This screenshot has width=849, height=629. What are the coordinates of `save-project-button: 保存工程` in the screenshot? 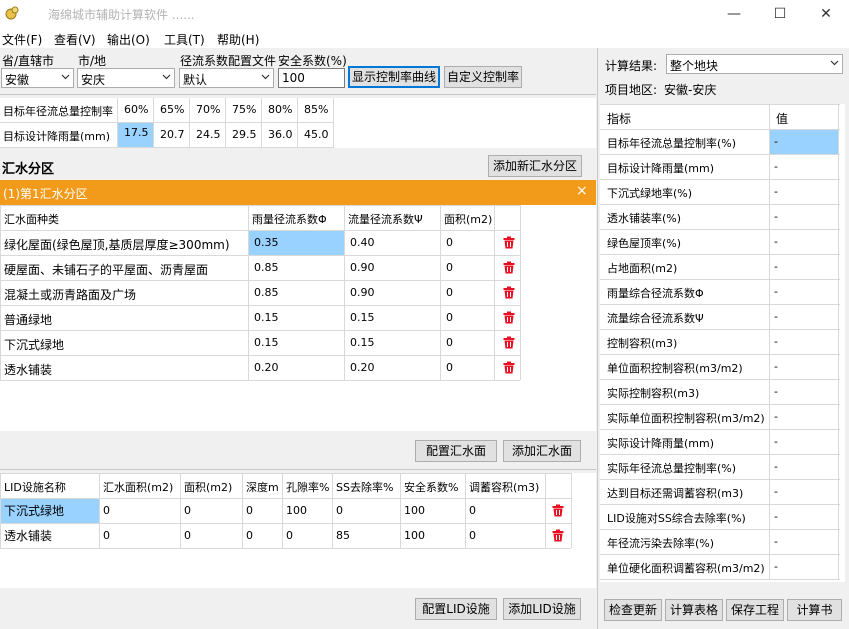 It's located at (755, 610).